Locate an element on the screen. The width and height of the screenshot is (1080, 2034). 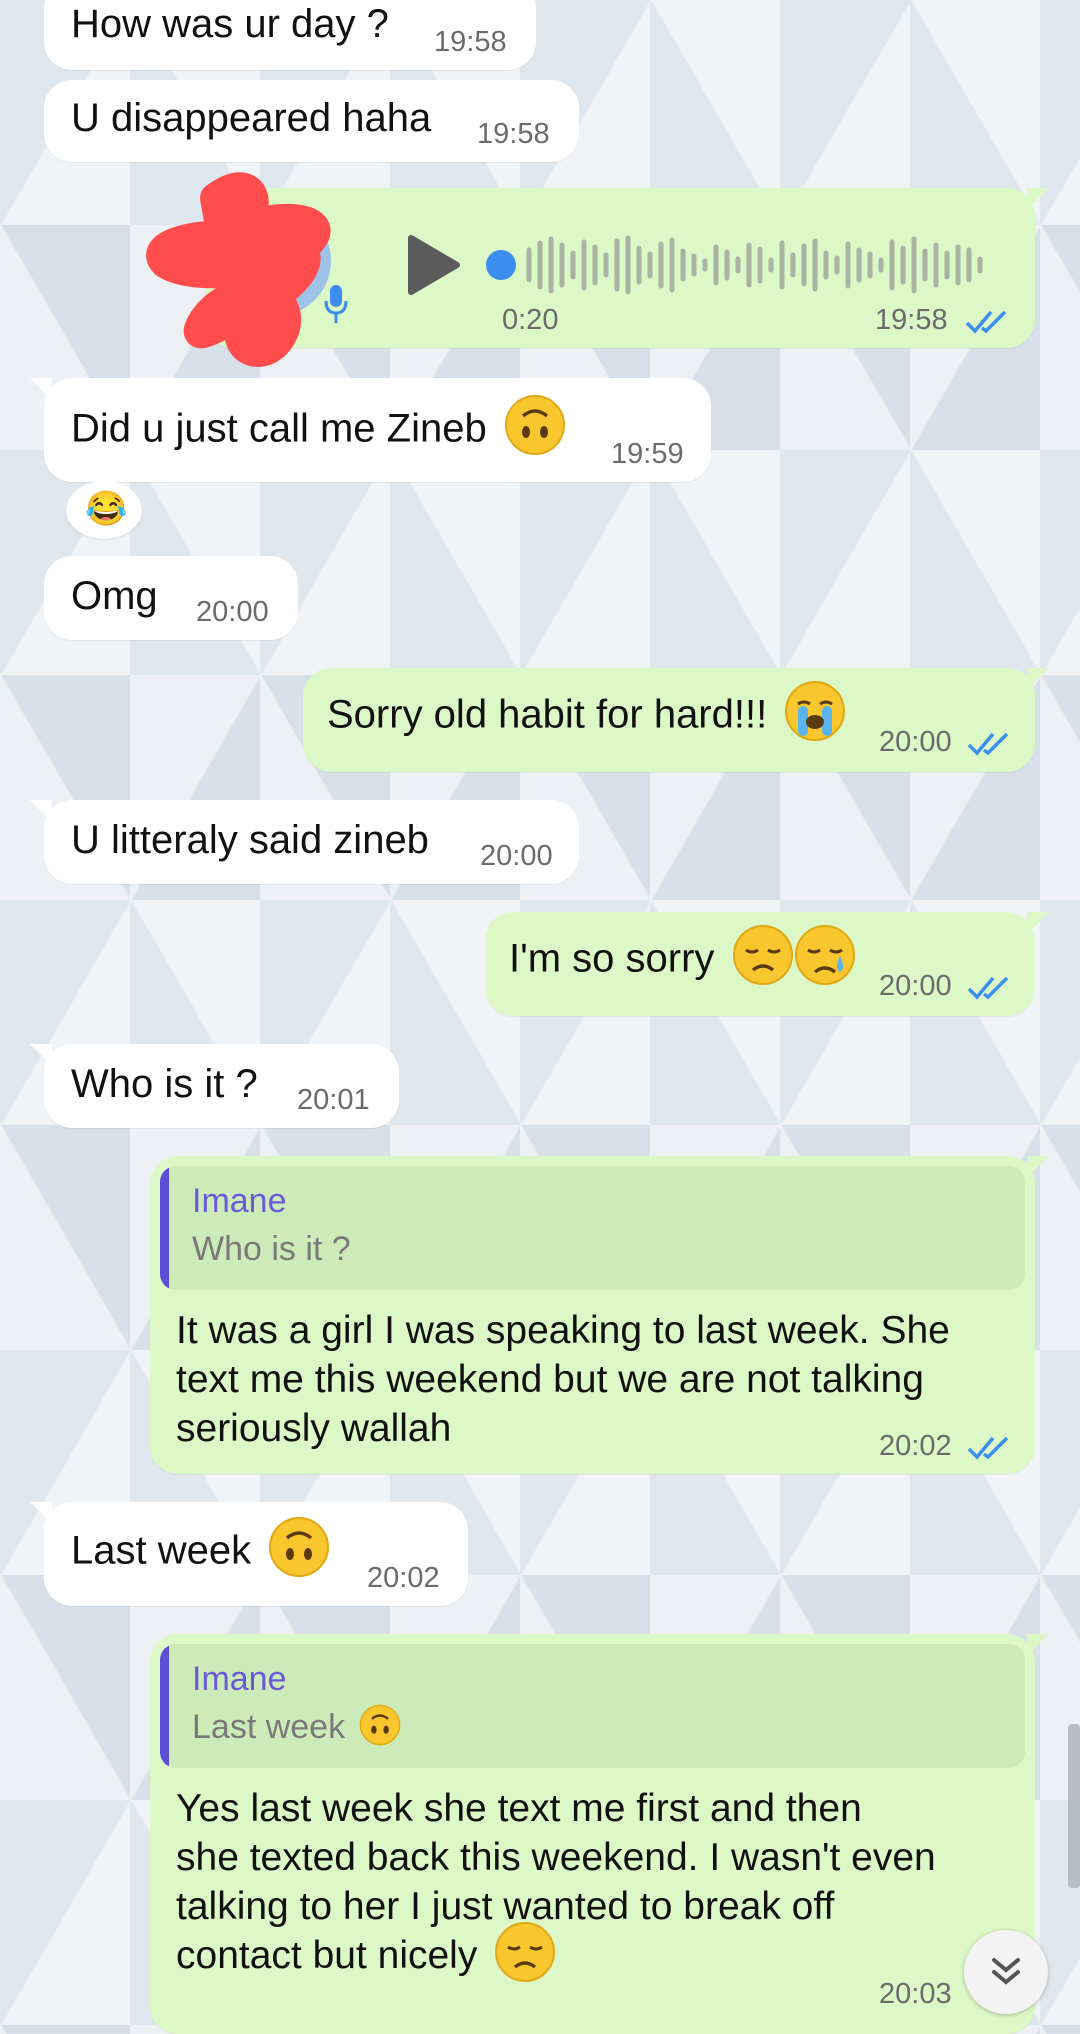
message-text: Did u just call me Zineb is located at coordinates (318, 425).